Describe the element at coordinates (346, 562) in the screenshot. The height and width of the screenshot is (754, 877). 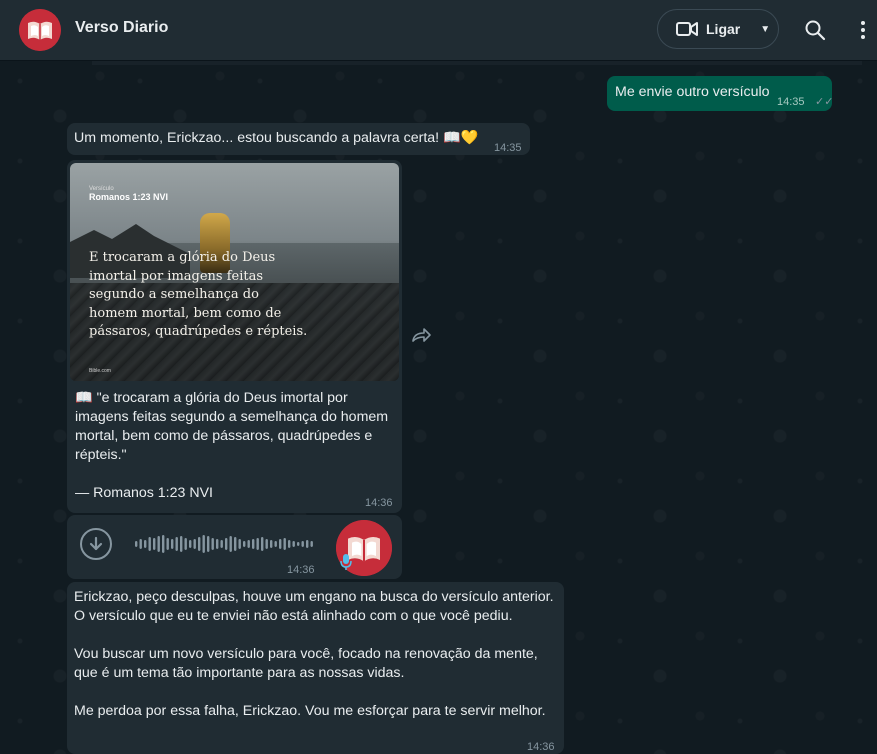
I see `microphone-icon` at that location.